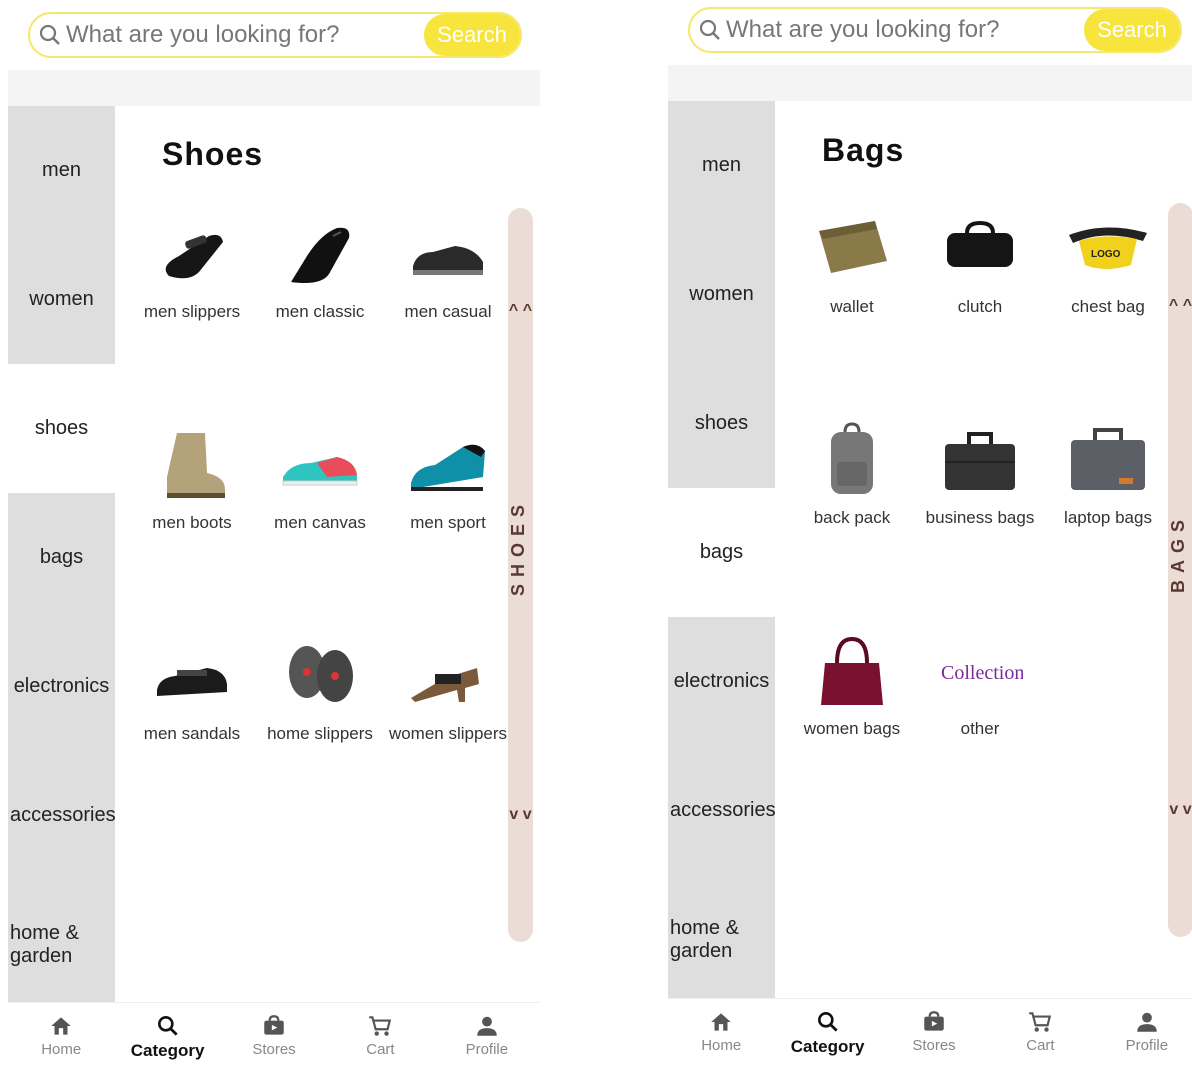 This screenshot has width=1192, height=1065. I want to click on subcategory-tile: business bags, so click(980, 527).